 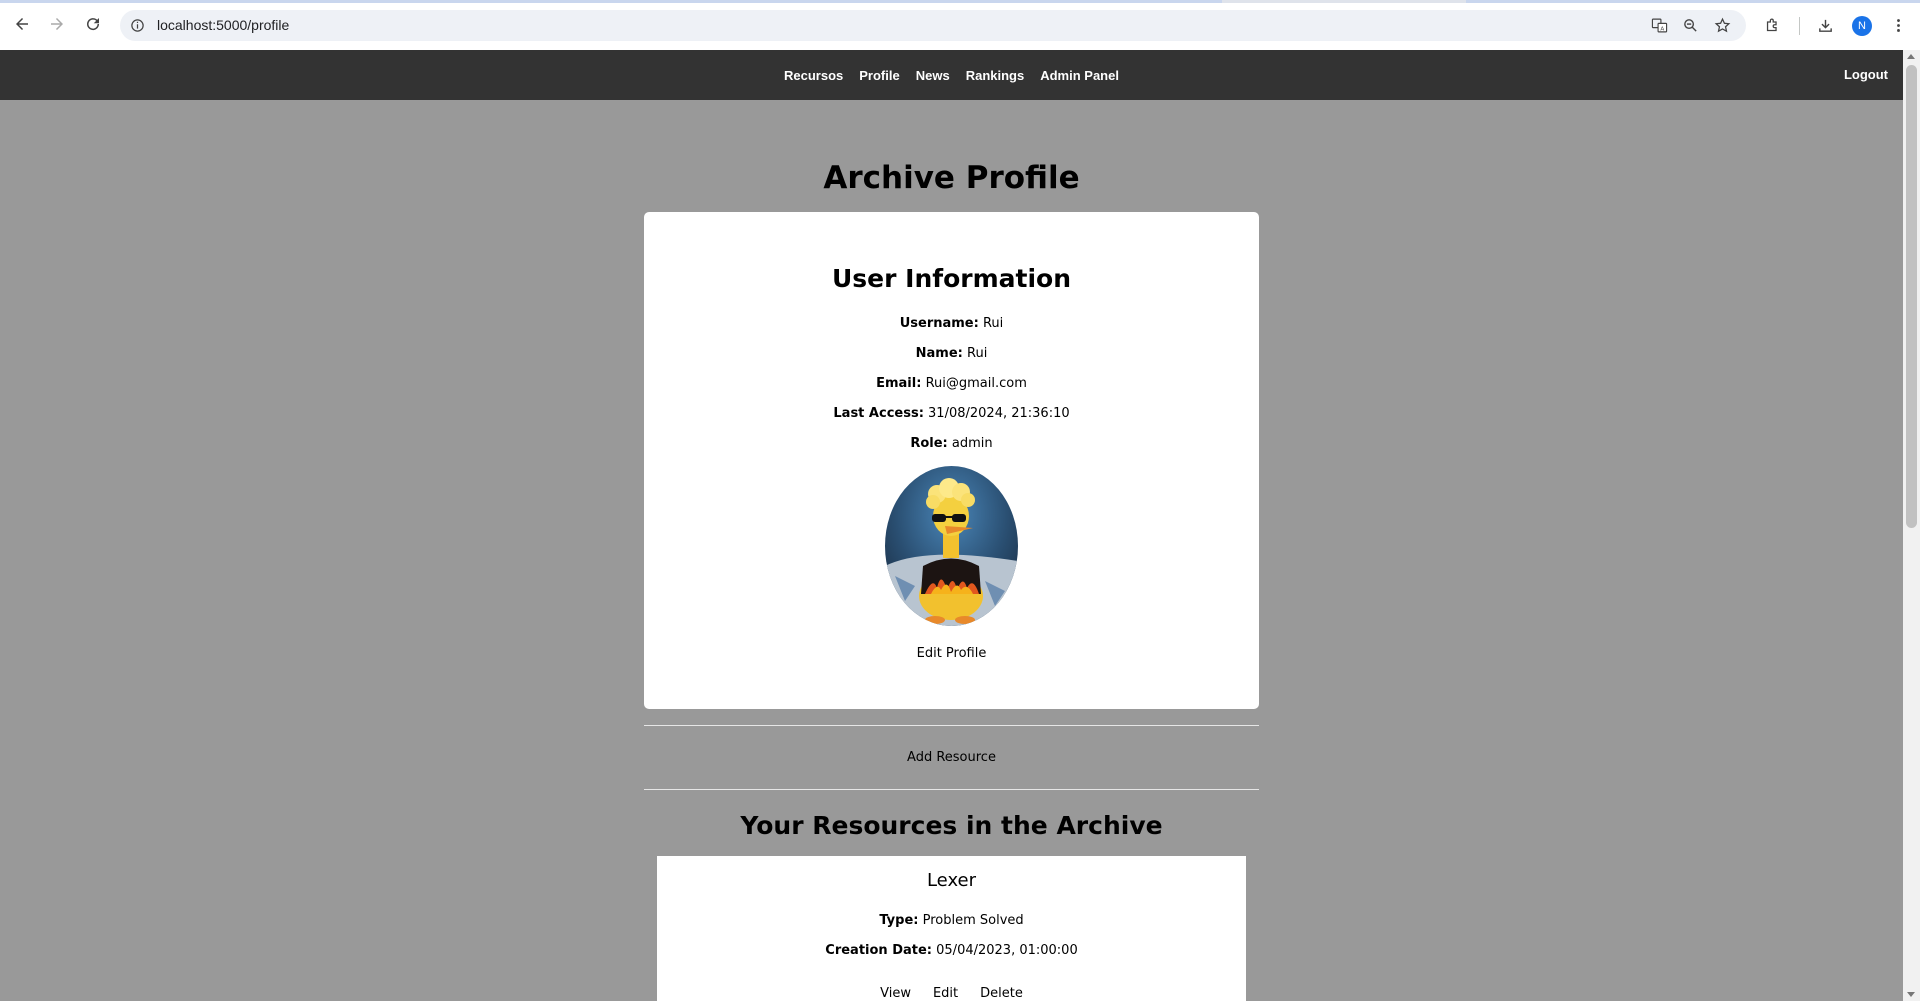 What do you see at coordinates (878, 413) in the screenshot?
I see `last-access-label: Last Access:` at bounding box center [878, 413].